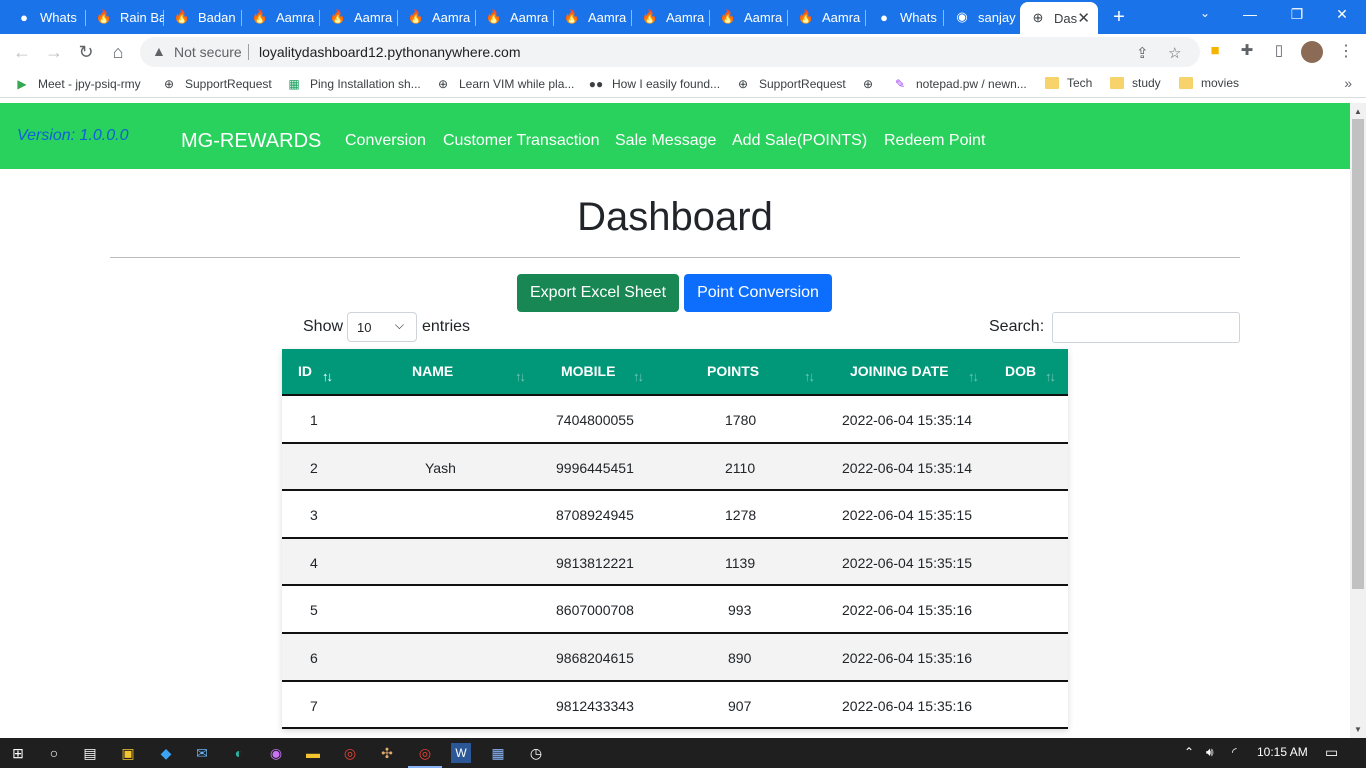  I want to click on volume-icon: 🔊︎, so click(1210, 752).